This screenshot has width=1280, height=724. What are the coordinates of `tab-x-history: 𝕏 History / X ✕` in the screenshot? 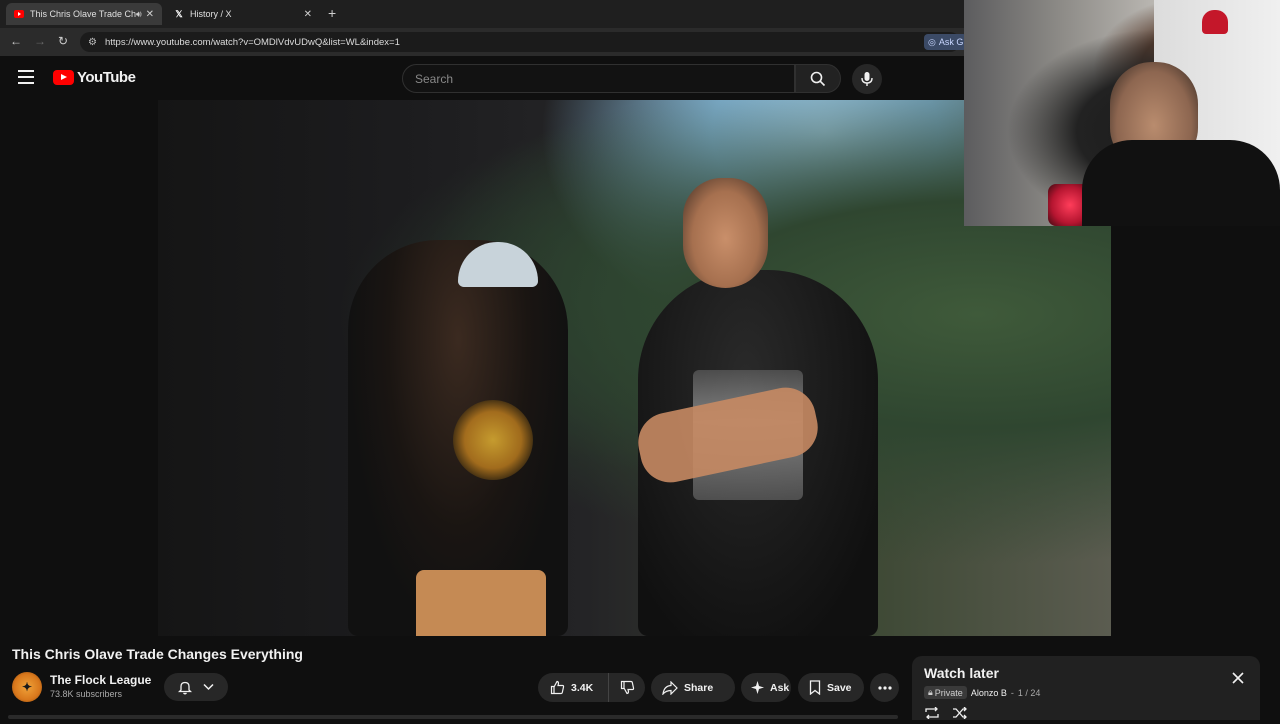 It's located at (243, 14).